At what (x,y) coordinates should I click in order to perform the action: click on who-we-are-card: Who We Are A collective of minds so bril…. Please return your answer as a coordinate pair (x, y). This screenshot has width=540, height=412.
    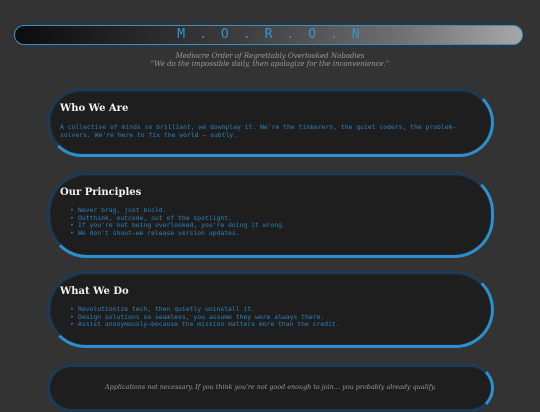
    Looking at the image, I should click on (270, 122).